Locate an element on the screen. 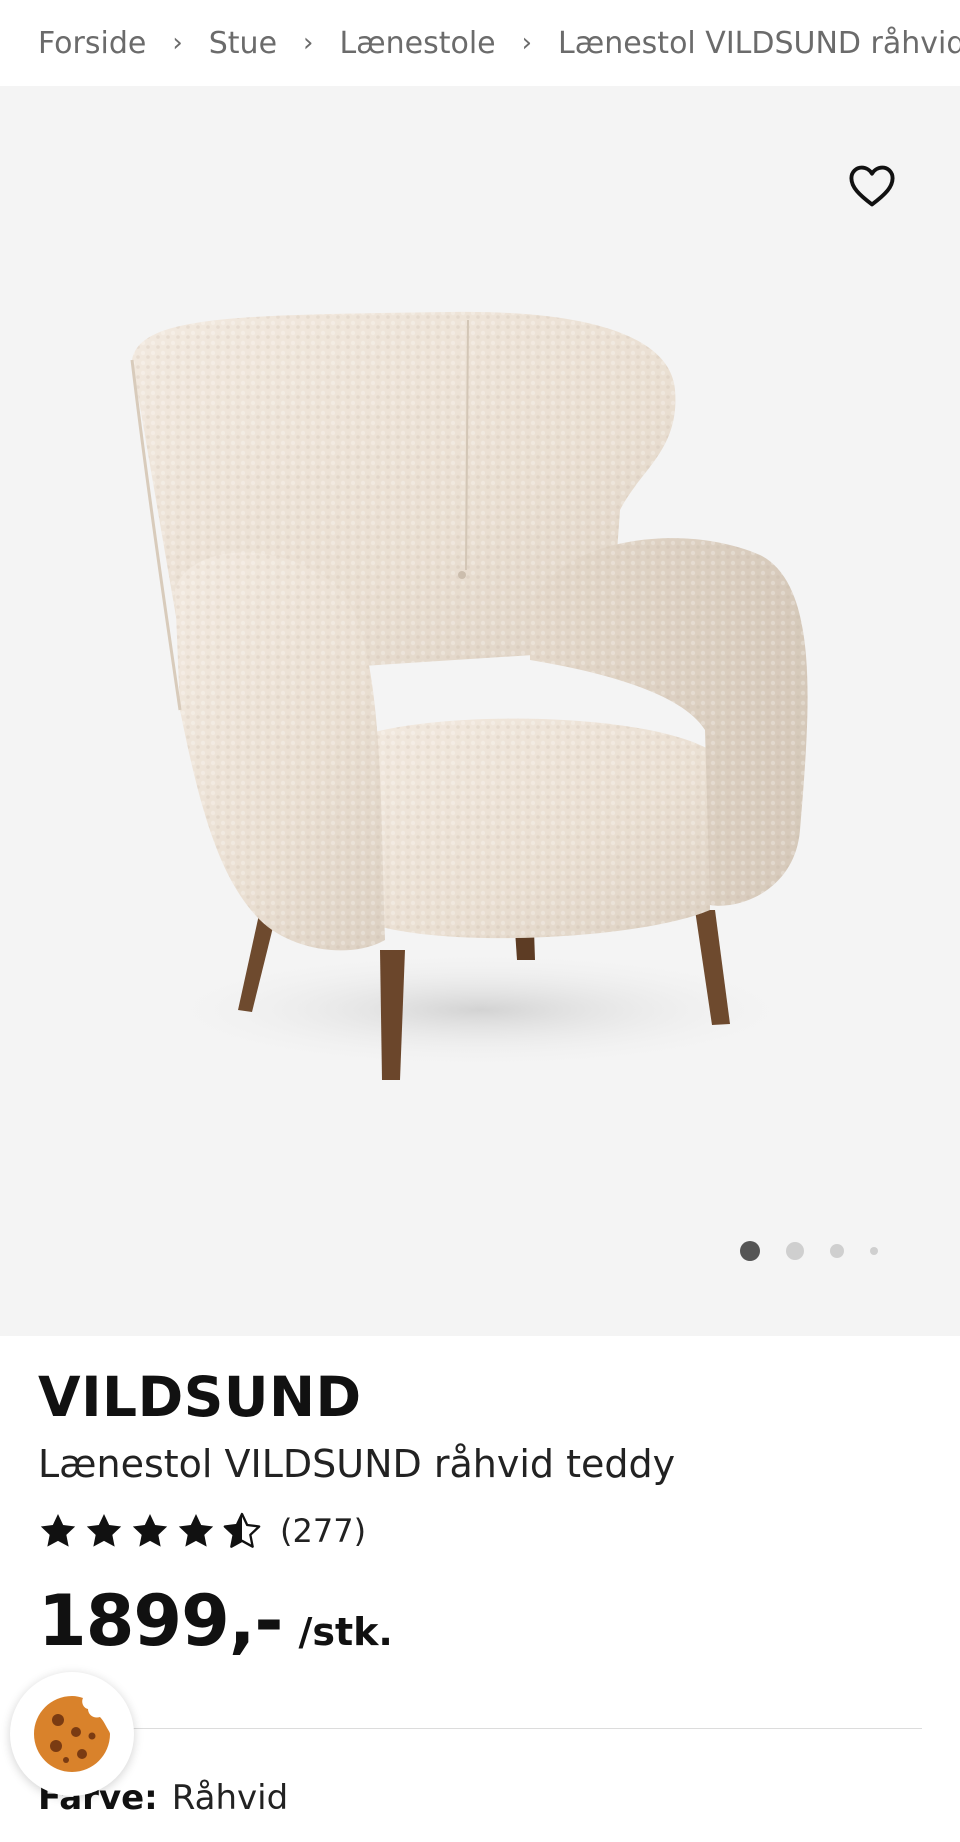 This screenshot has width=960, height=1842. rating-stars is located at coordinates (150, 1531).